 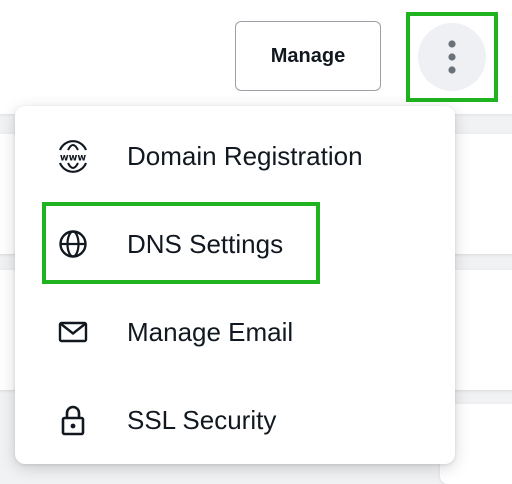 What do you see at coordinates (205, 243) in the screenshot?
I see `menu-item-label: DNS Settings` at bounding box center [205, 243].